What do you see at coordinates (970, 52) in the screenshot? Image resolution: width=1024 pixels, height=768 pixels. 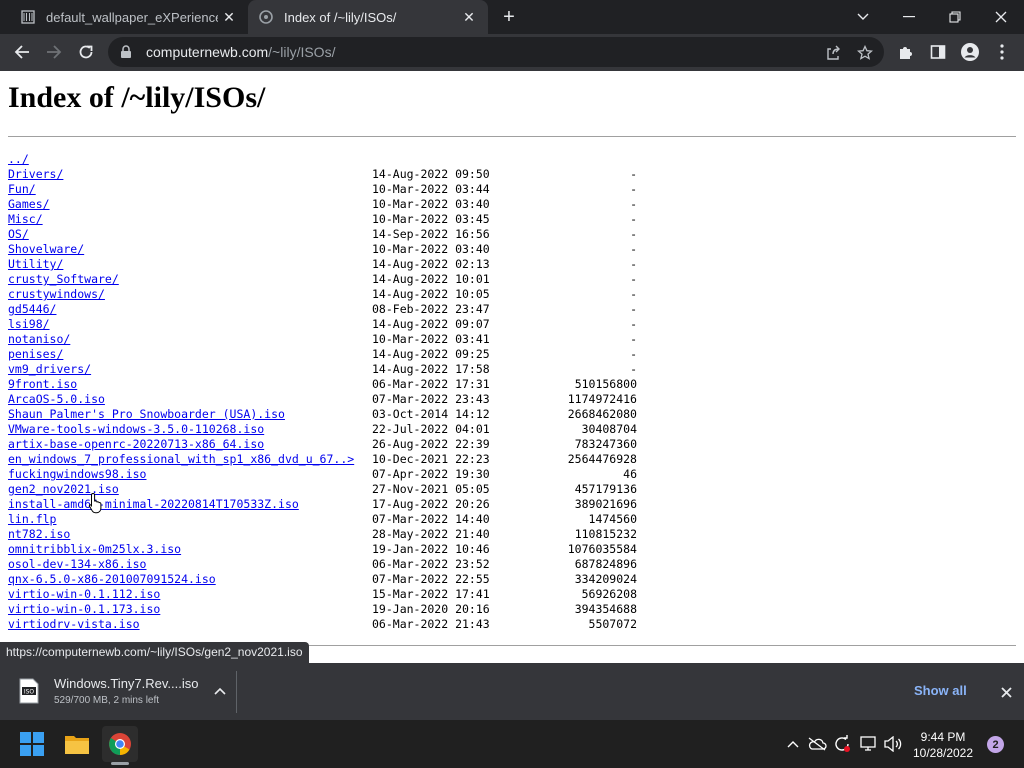 I see `profile-avatar-icon` at bounding box center [970, 52].